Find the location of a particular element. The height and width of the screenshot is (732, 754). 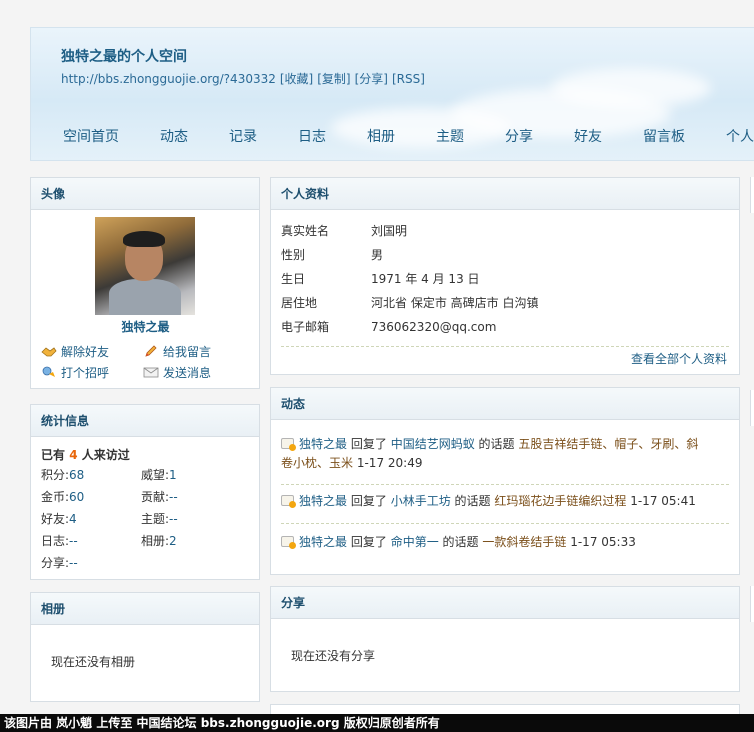

stat-albums-value: 2 is located at coordinates (173, 541).